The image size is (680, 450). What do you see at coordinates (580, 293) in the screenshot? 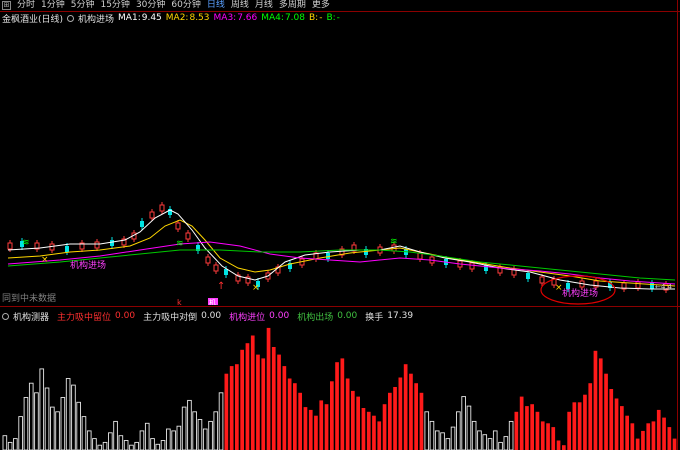
I see `signal-label-2: 机构进场` at bounding box center [580, 293].